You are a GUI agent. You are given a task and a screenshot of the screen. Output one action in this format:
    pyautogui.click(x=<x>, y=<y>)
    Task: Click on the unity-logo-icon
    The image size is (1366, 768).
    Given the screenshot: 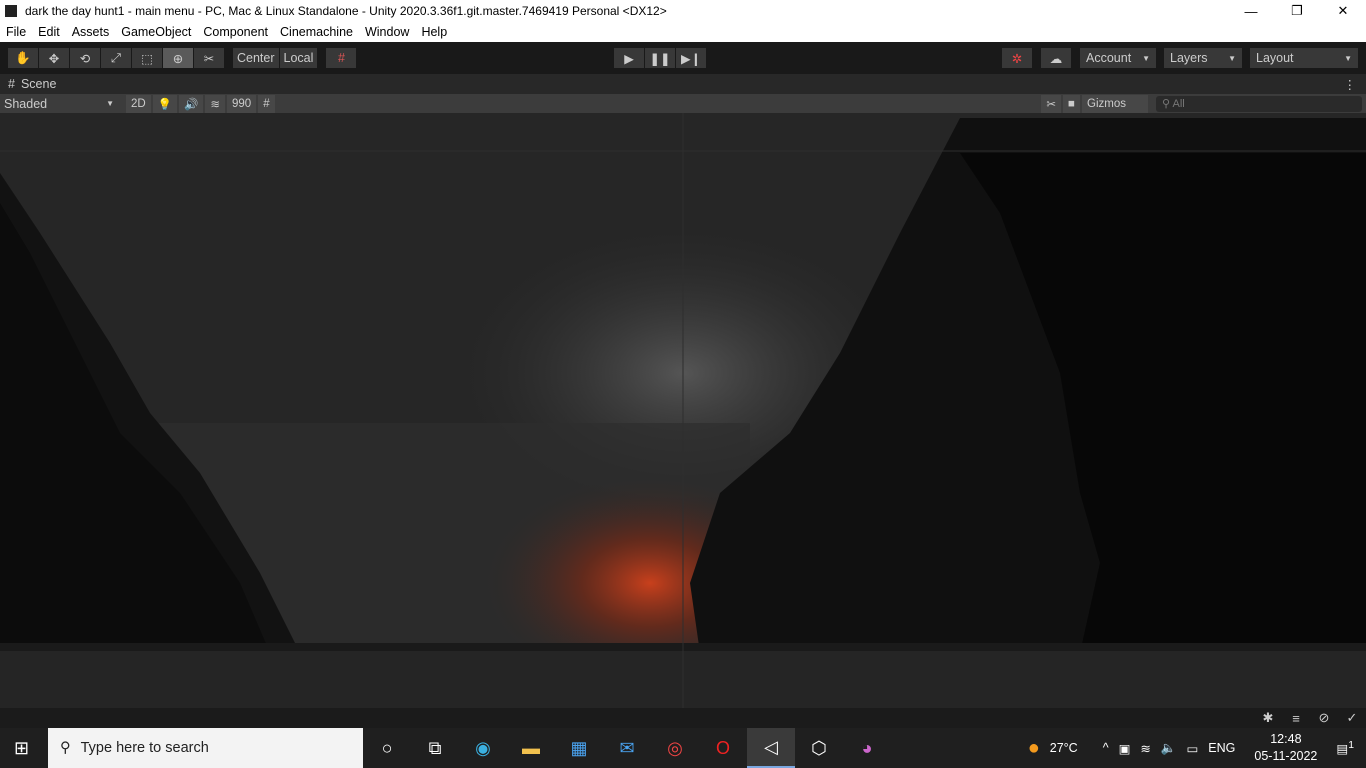 What is the action you would take?
    pyautogui.click(x=11, y=11)
    